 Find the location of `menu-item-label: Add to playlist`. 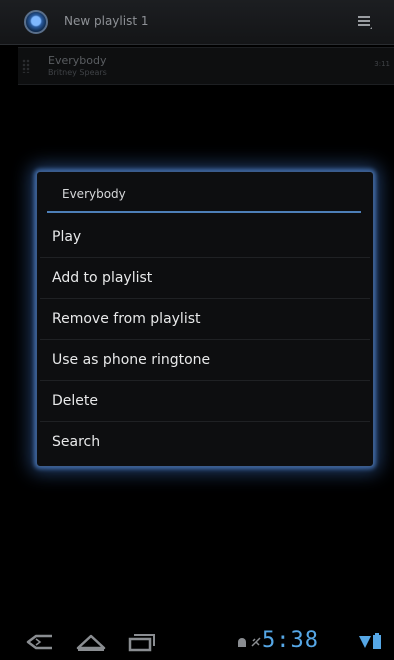

menu-item-label: Add to playlist is located at coordinates (102, 278).